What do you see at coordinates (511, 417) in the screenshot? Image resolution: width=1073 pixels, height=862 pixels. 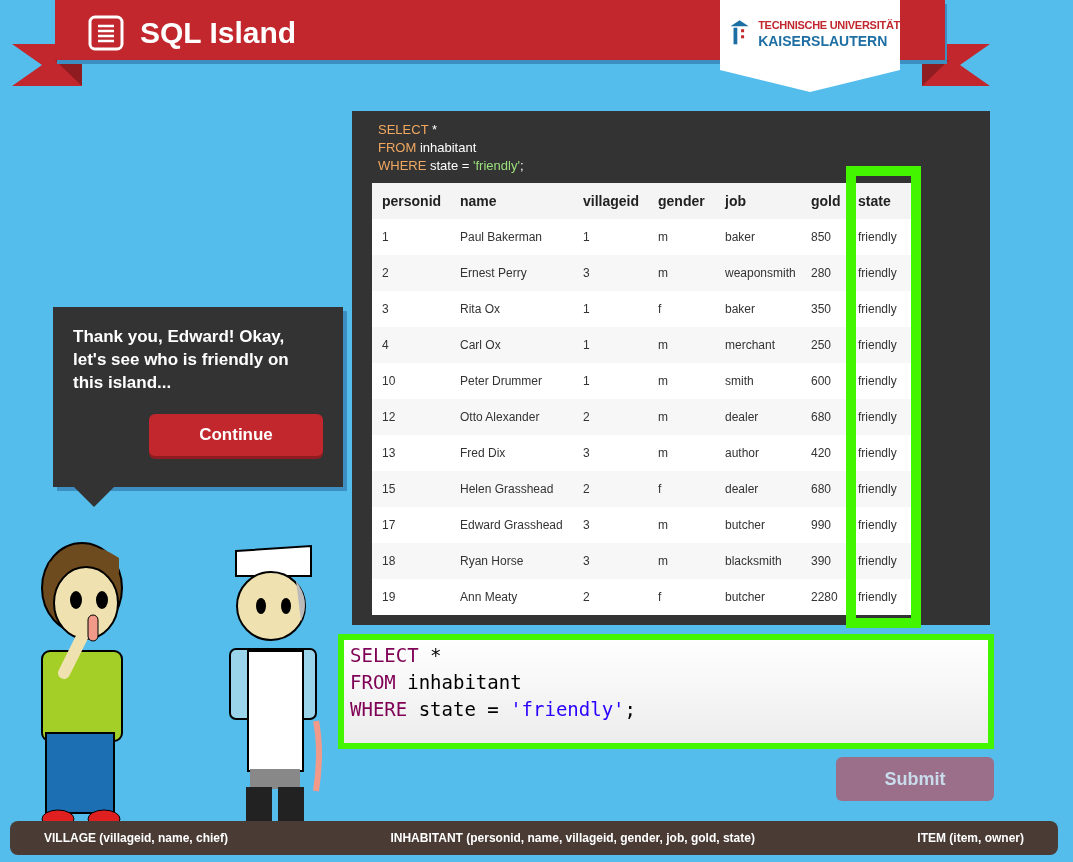 I see `table-cell: Otto Alexander` at bounding box center [511, 417].